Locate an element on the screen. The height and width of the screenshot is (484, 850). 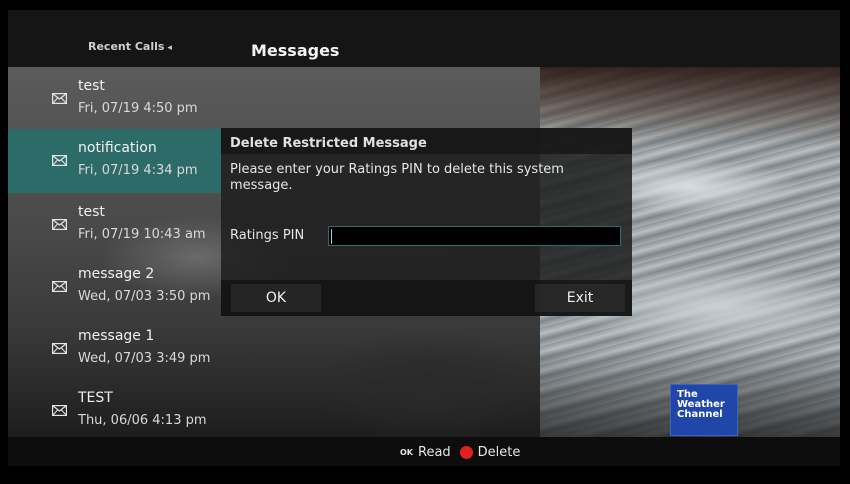
page-title: Messages is located at coordinates (295, 50).